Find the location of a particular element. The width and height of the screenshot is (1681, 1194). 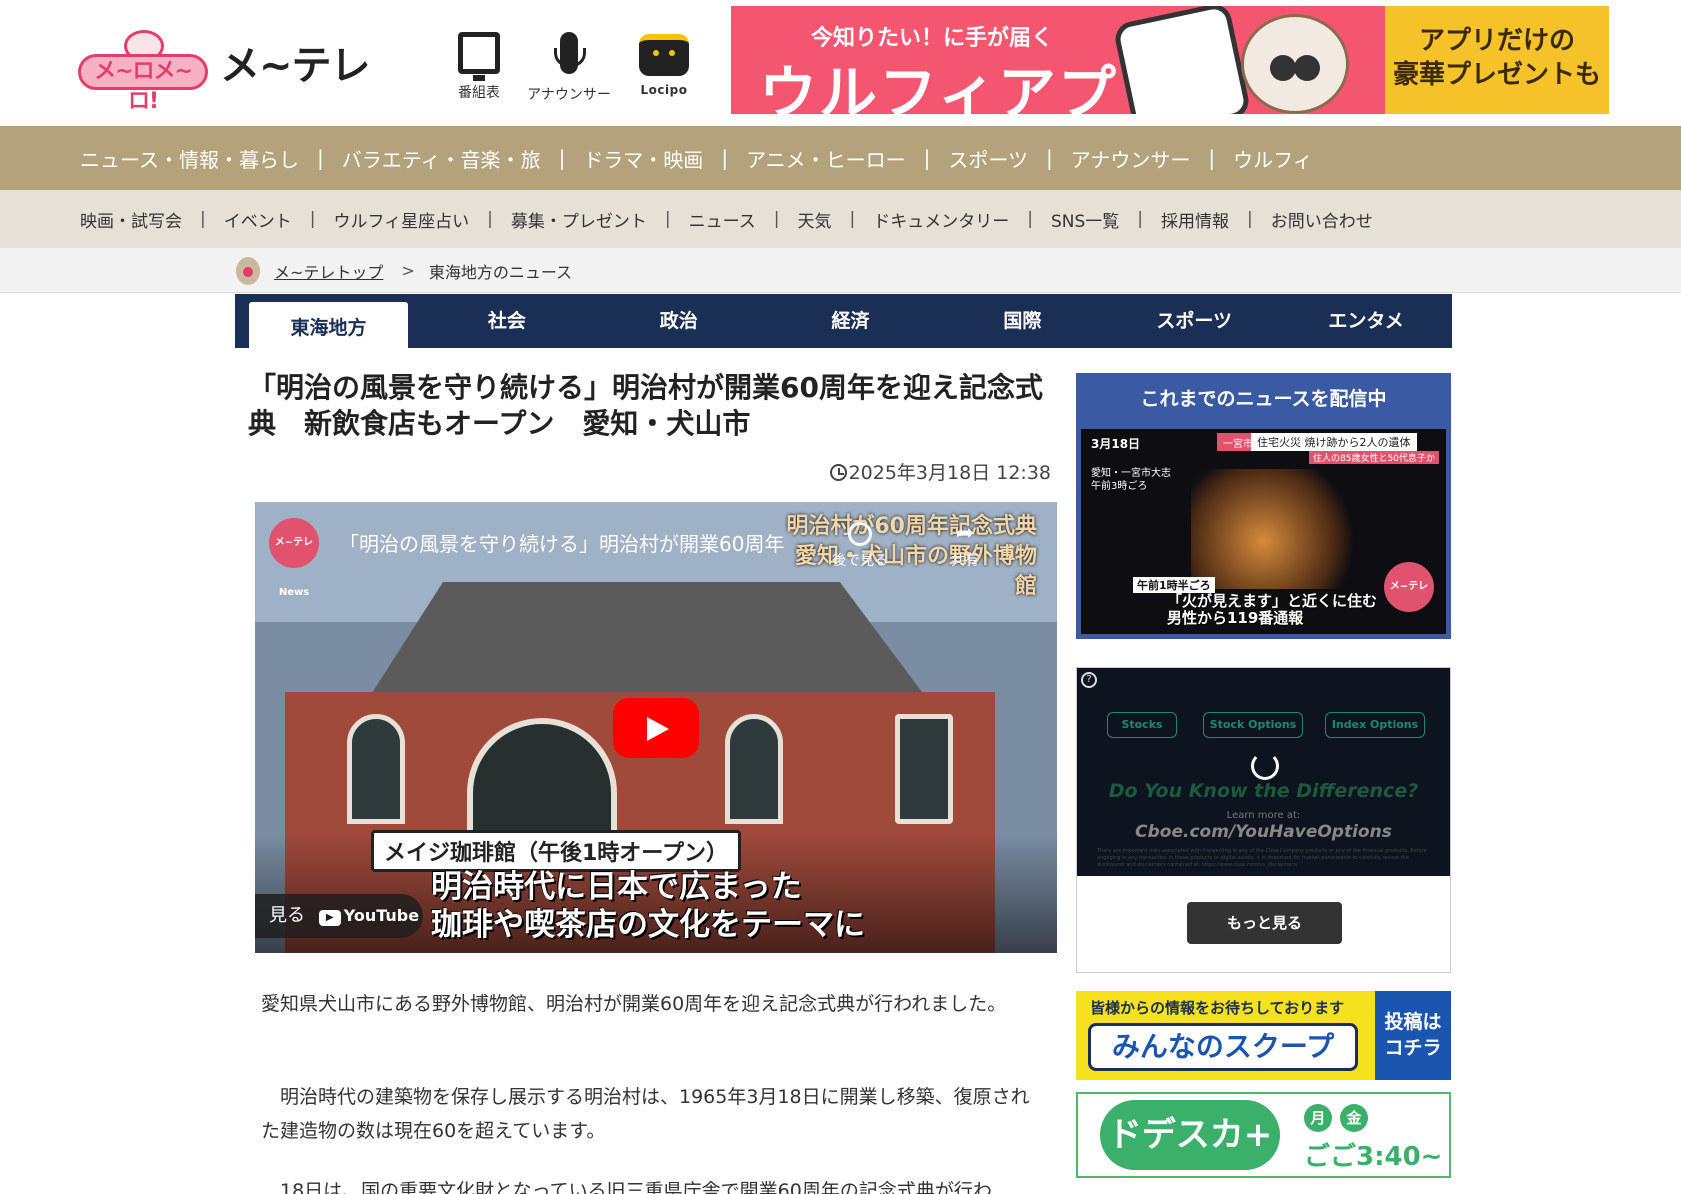

tab-category: エンタメ is located at coordinates (1366, 321).